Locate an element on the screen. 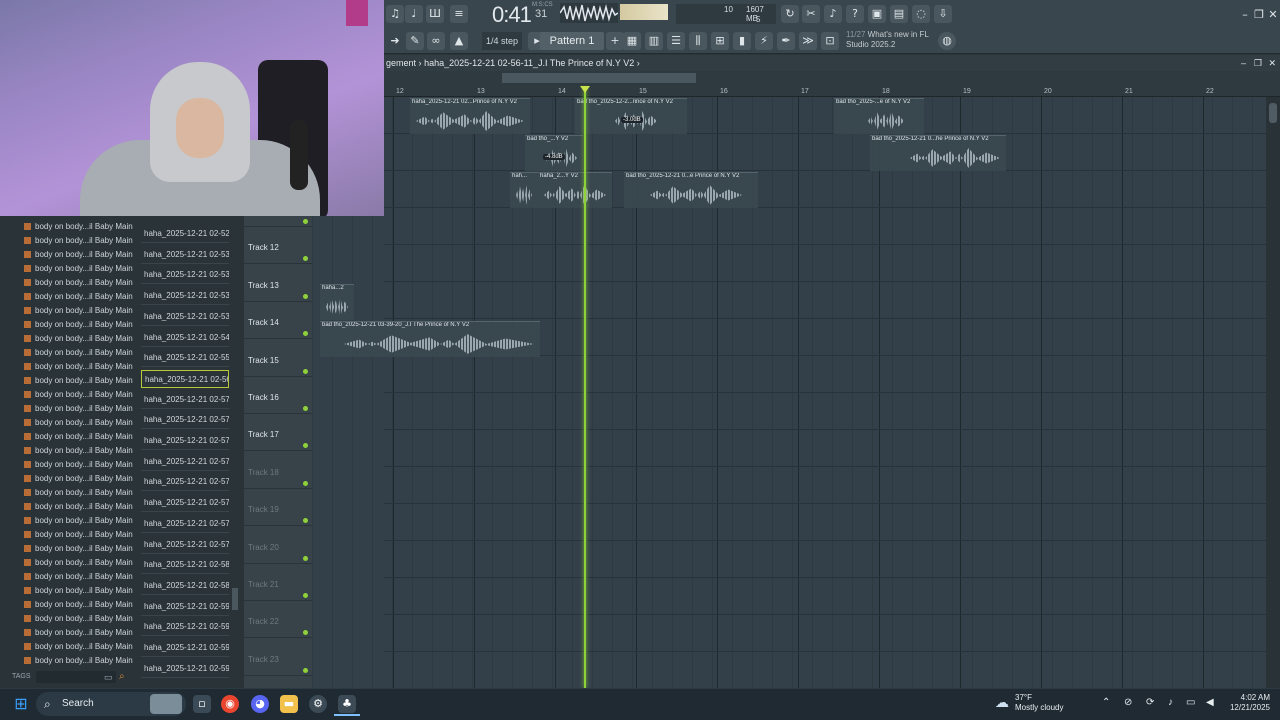  download-icon: ⇩ is located at coordinates (943, 14).